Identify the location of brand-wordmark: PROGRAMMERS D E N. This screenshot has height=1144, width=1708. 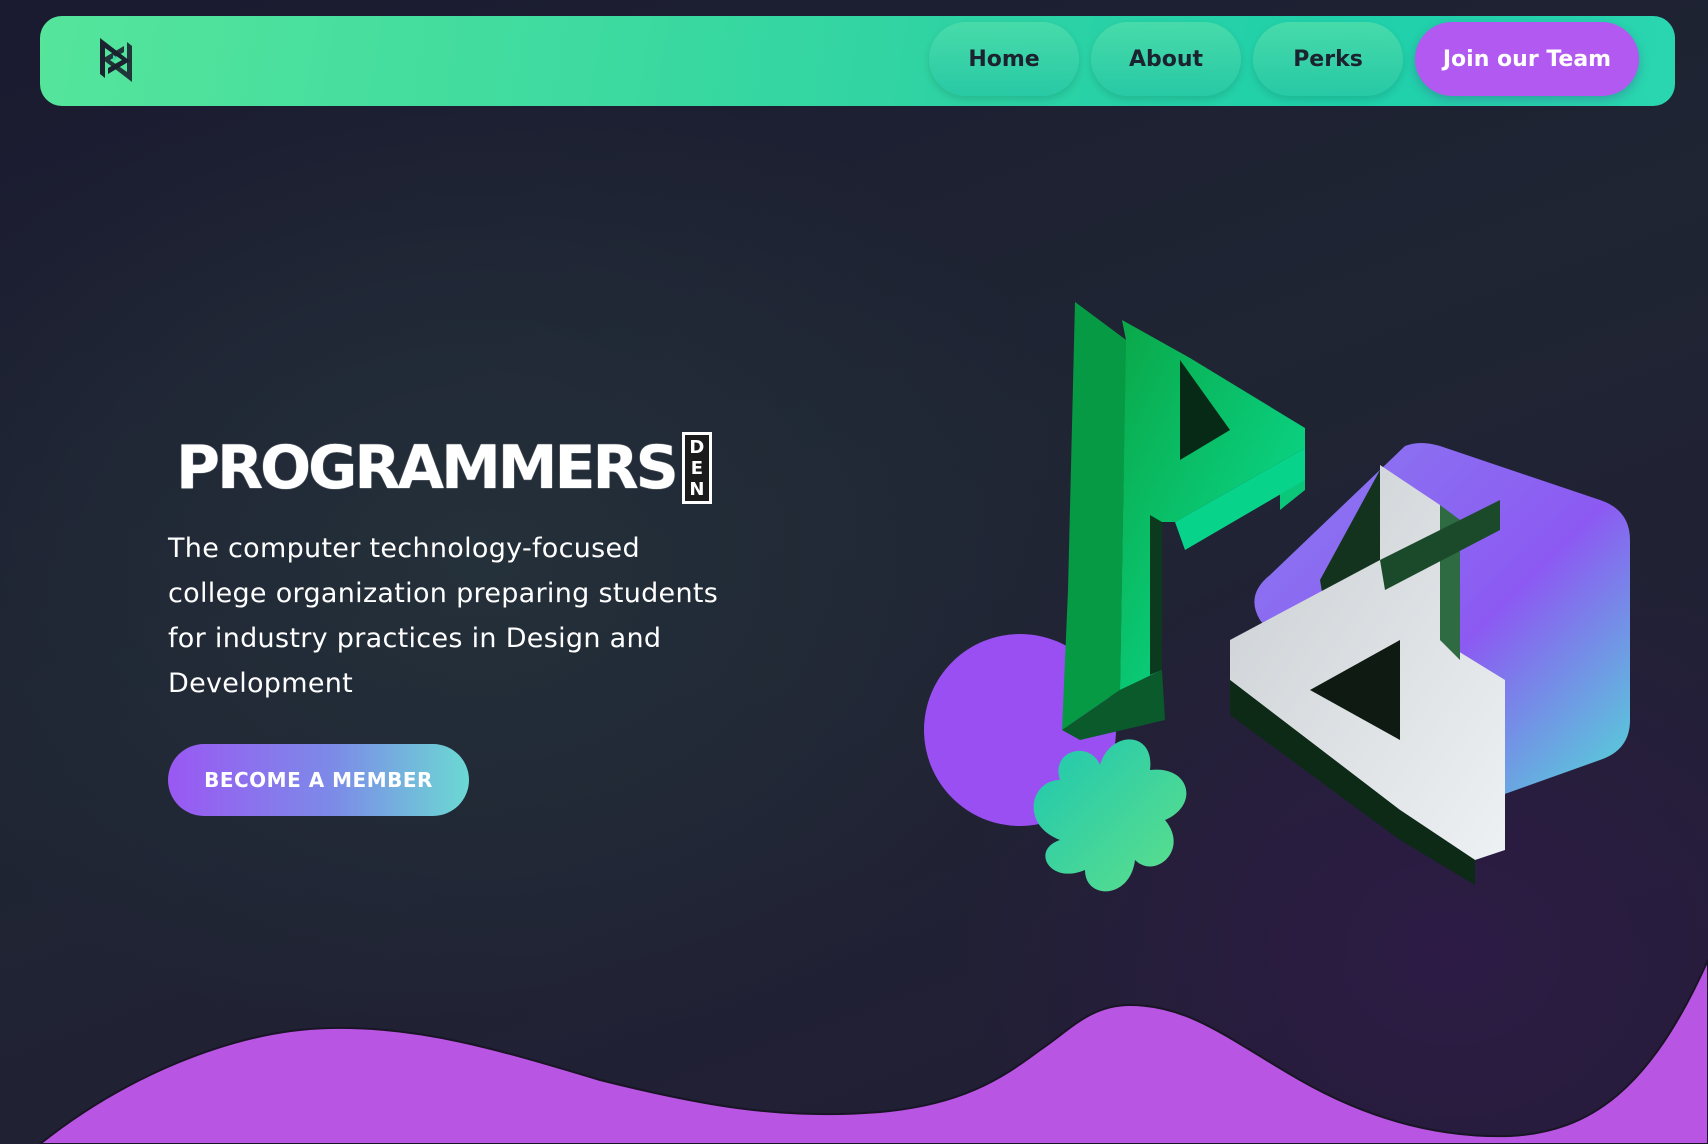
(444, 468).